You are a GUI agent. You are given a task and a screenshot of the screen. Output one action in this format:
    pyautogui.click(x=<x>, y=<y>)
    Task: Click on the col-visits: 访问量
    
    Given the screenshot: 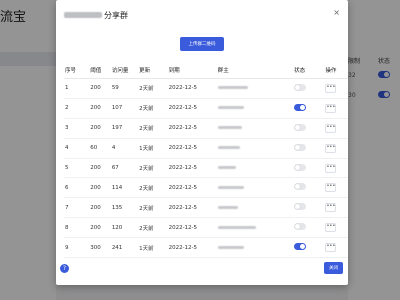 What is the action you would take?
    pyautogui.click(x=124, y=70)
    